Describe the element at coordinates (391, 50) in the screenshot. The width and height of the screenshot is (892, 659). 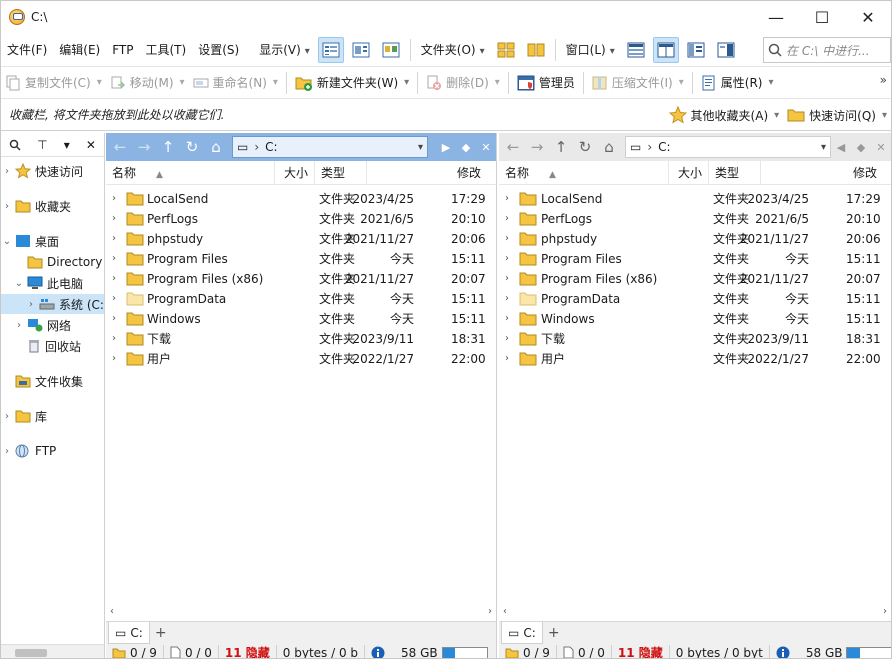
I see `thumbnail-view-icon` at that location.